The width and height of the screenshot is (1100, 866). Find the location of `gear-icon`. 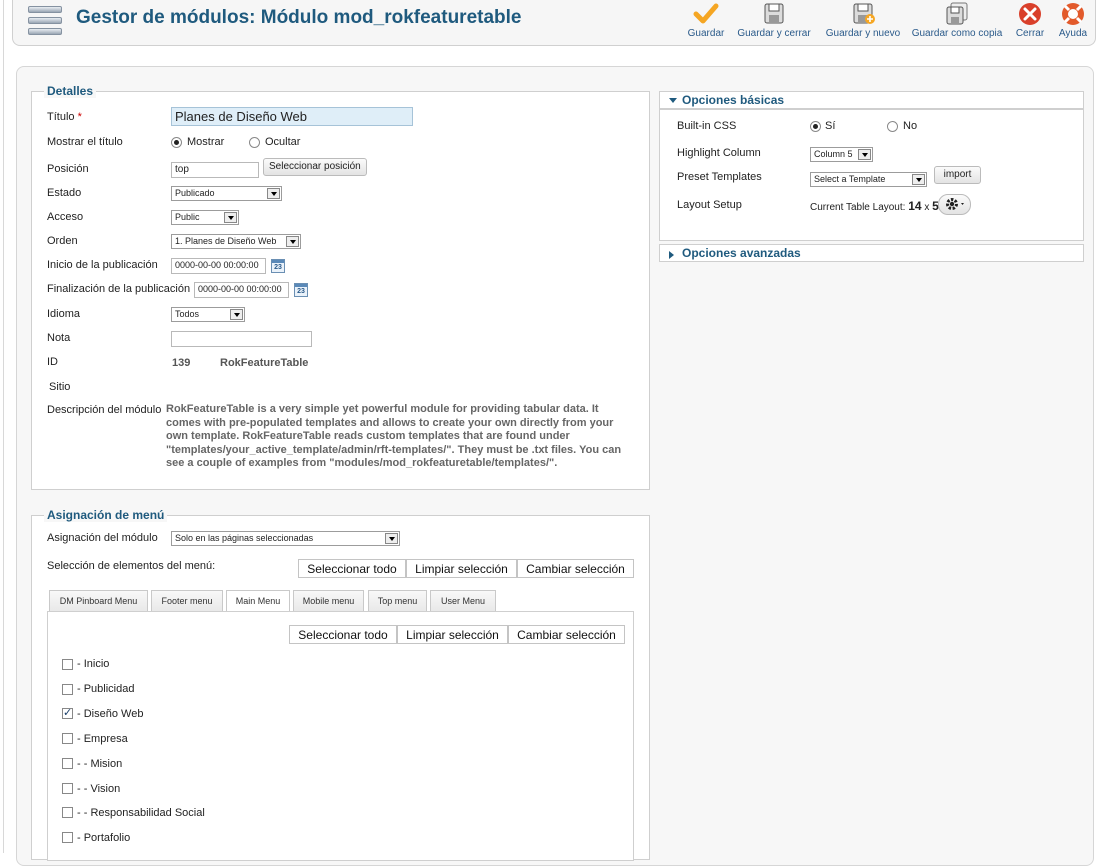

gear-icon is located at coordinates (955, 206).